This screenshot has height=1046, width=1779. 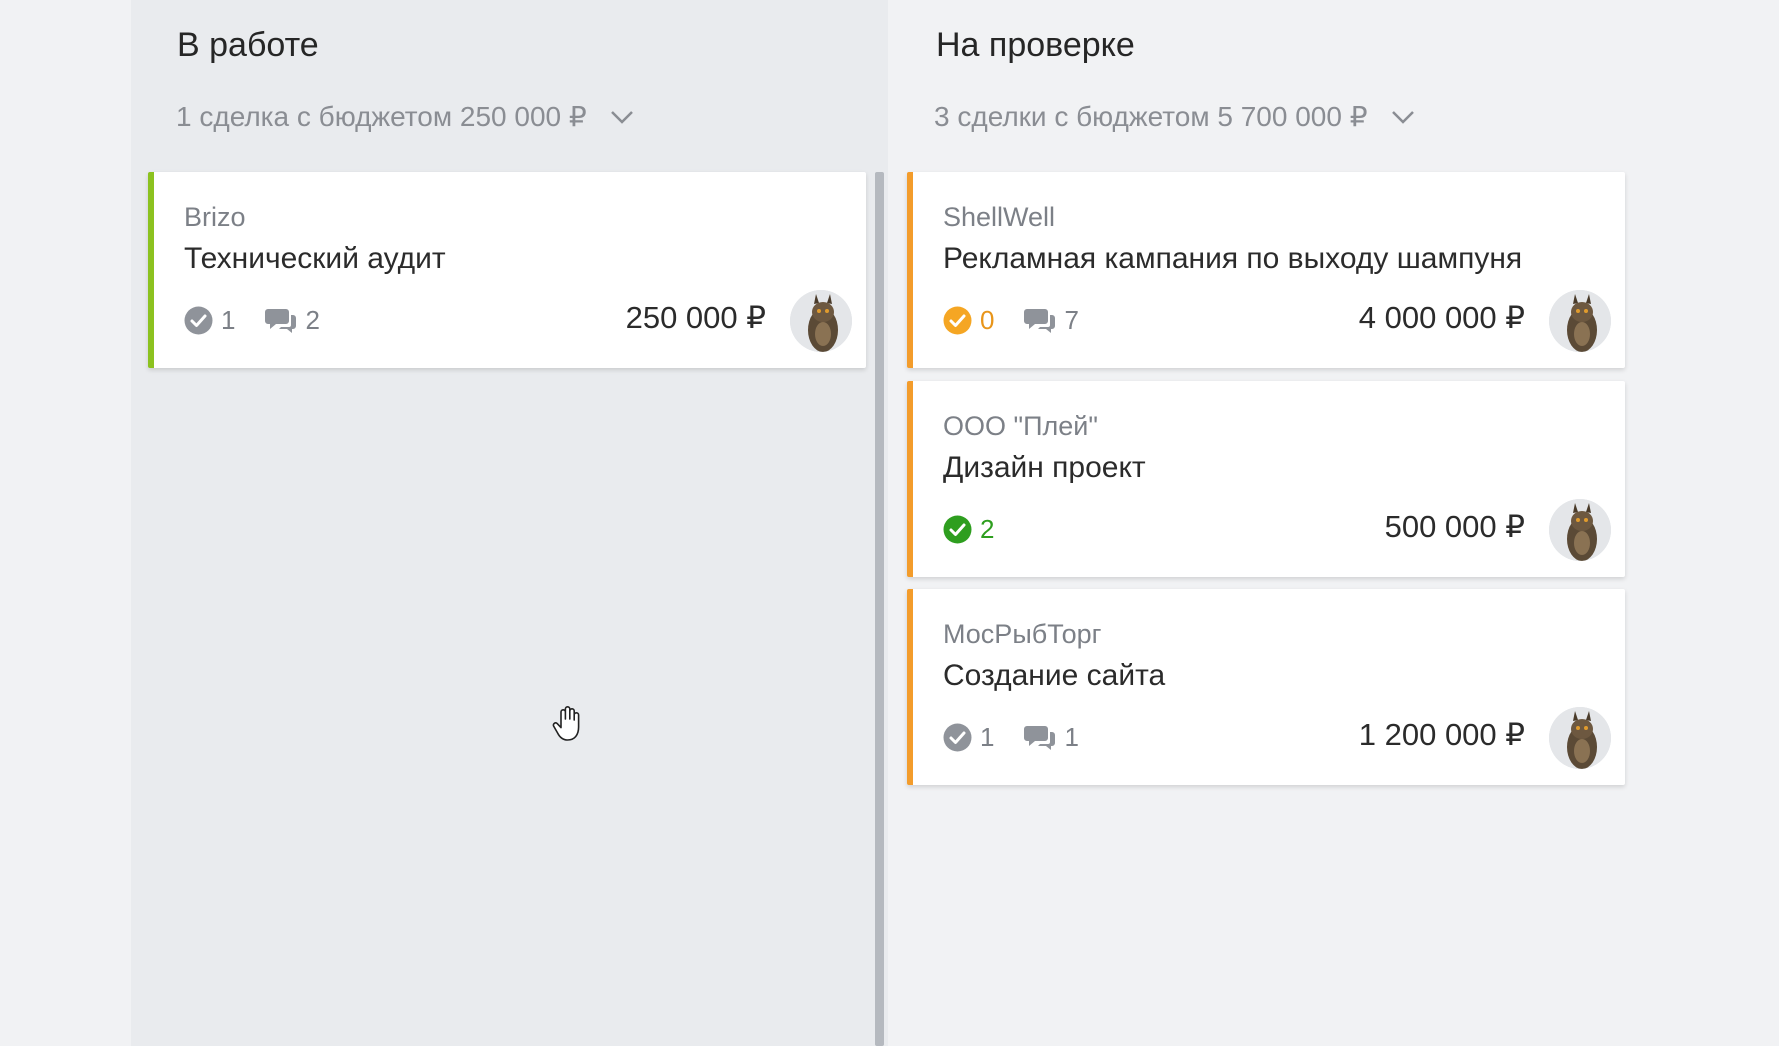 What do you see at coordinates (1441, 734) in the screenshot?
I see `deal-amount: 1 200 000 ₽` at bounding box center [1441, 734].